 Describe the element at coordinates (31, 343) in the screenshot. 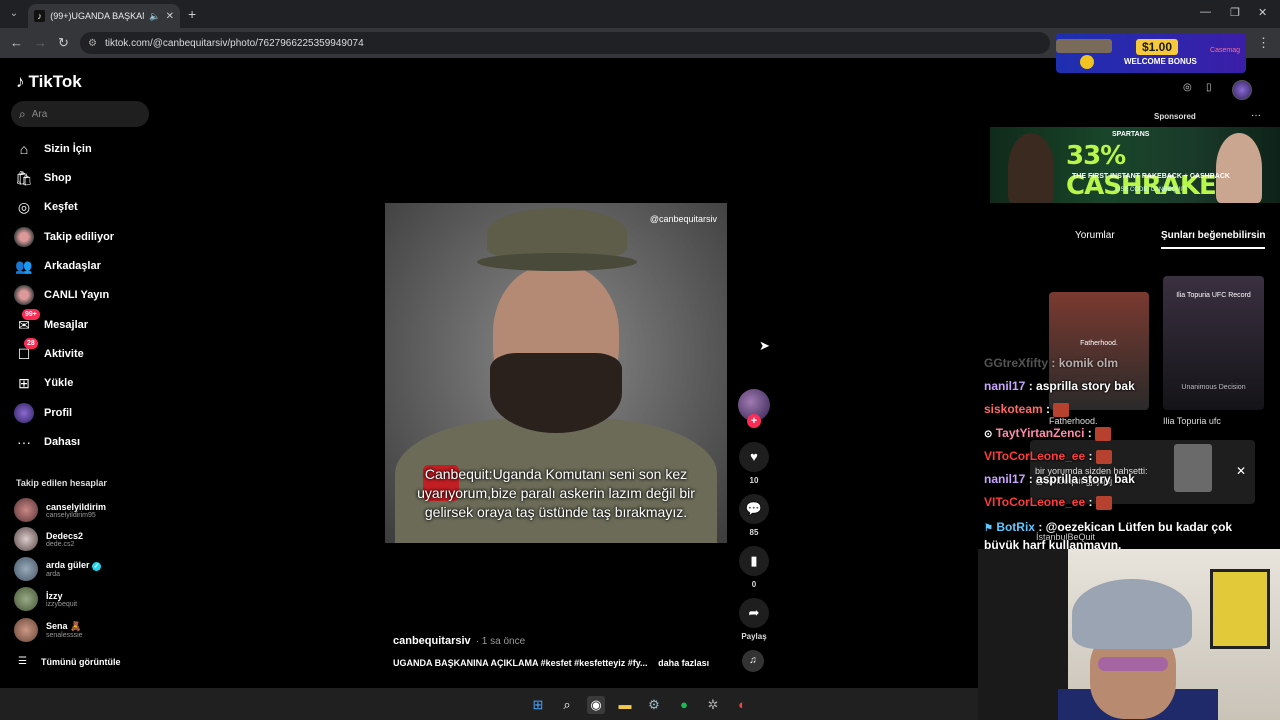

I see `activity-badge: 28` at that location.